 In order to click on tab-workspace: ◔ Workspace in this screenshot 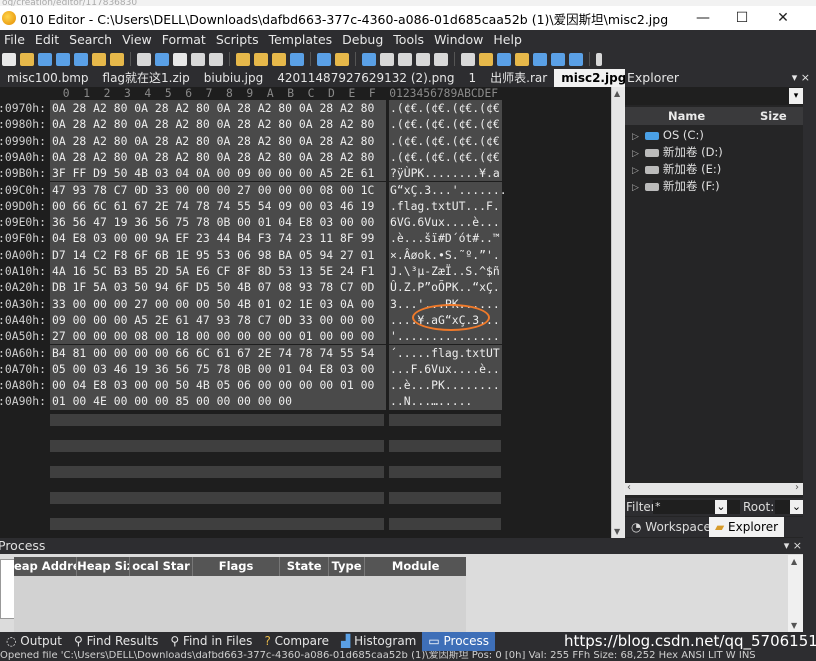, I will do `click(671, 527)`.